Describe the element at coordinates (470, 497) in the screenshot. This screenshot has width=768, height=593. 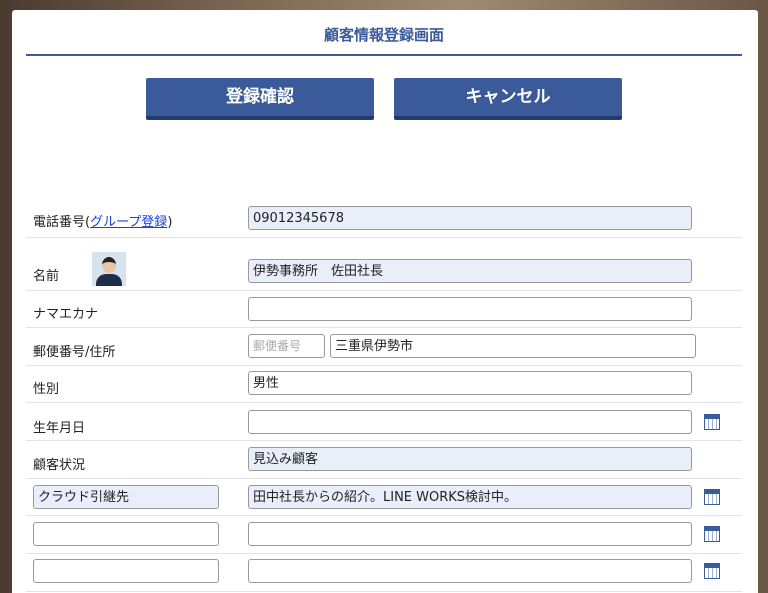
I see `custom-value-field-1: 田中社長からの紹介。LINE WORKS検討中。` at that location.